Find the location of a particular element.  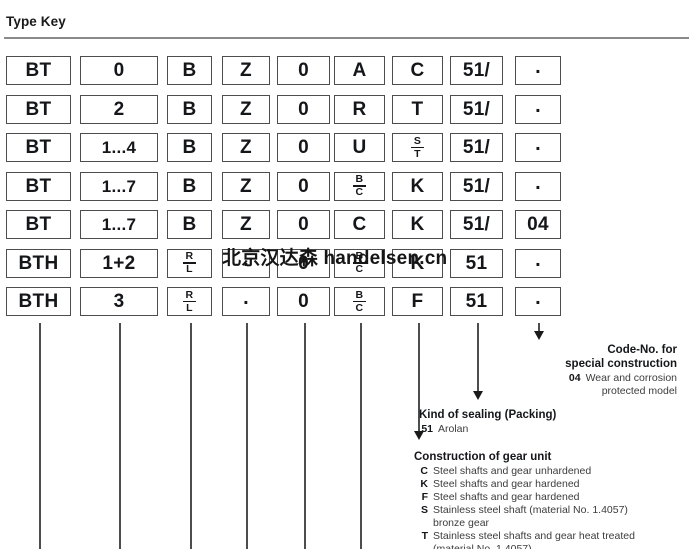

annotation-sealing-list: 51 Arolan is located at coordinates (554, 429).